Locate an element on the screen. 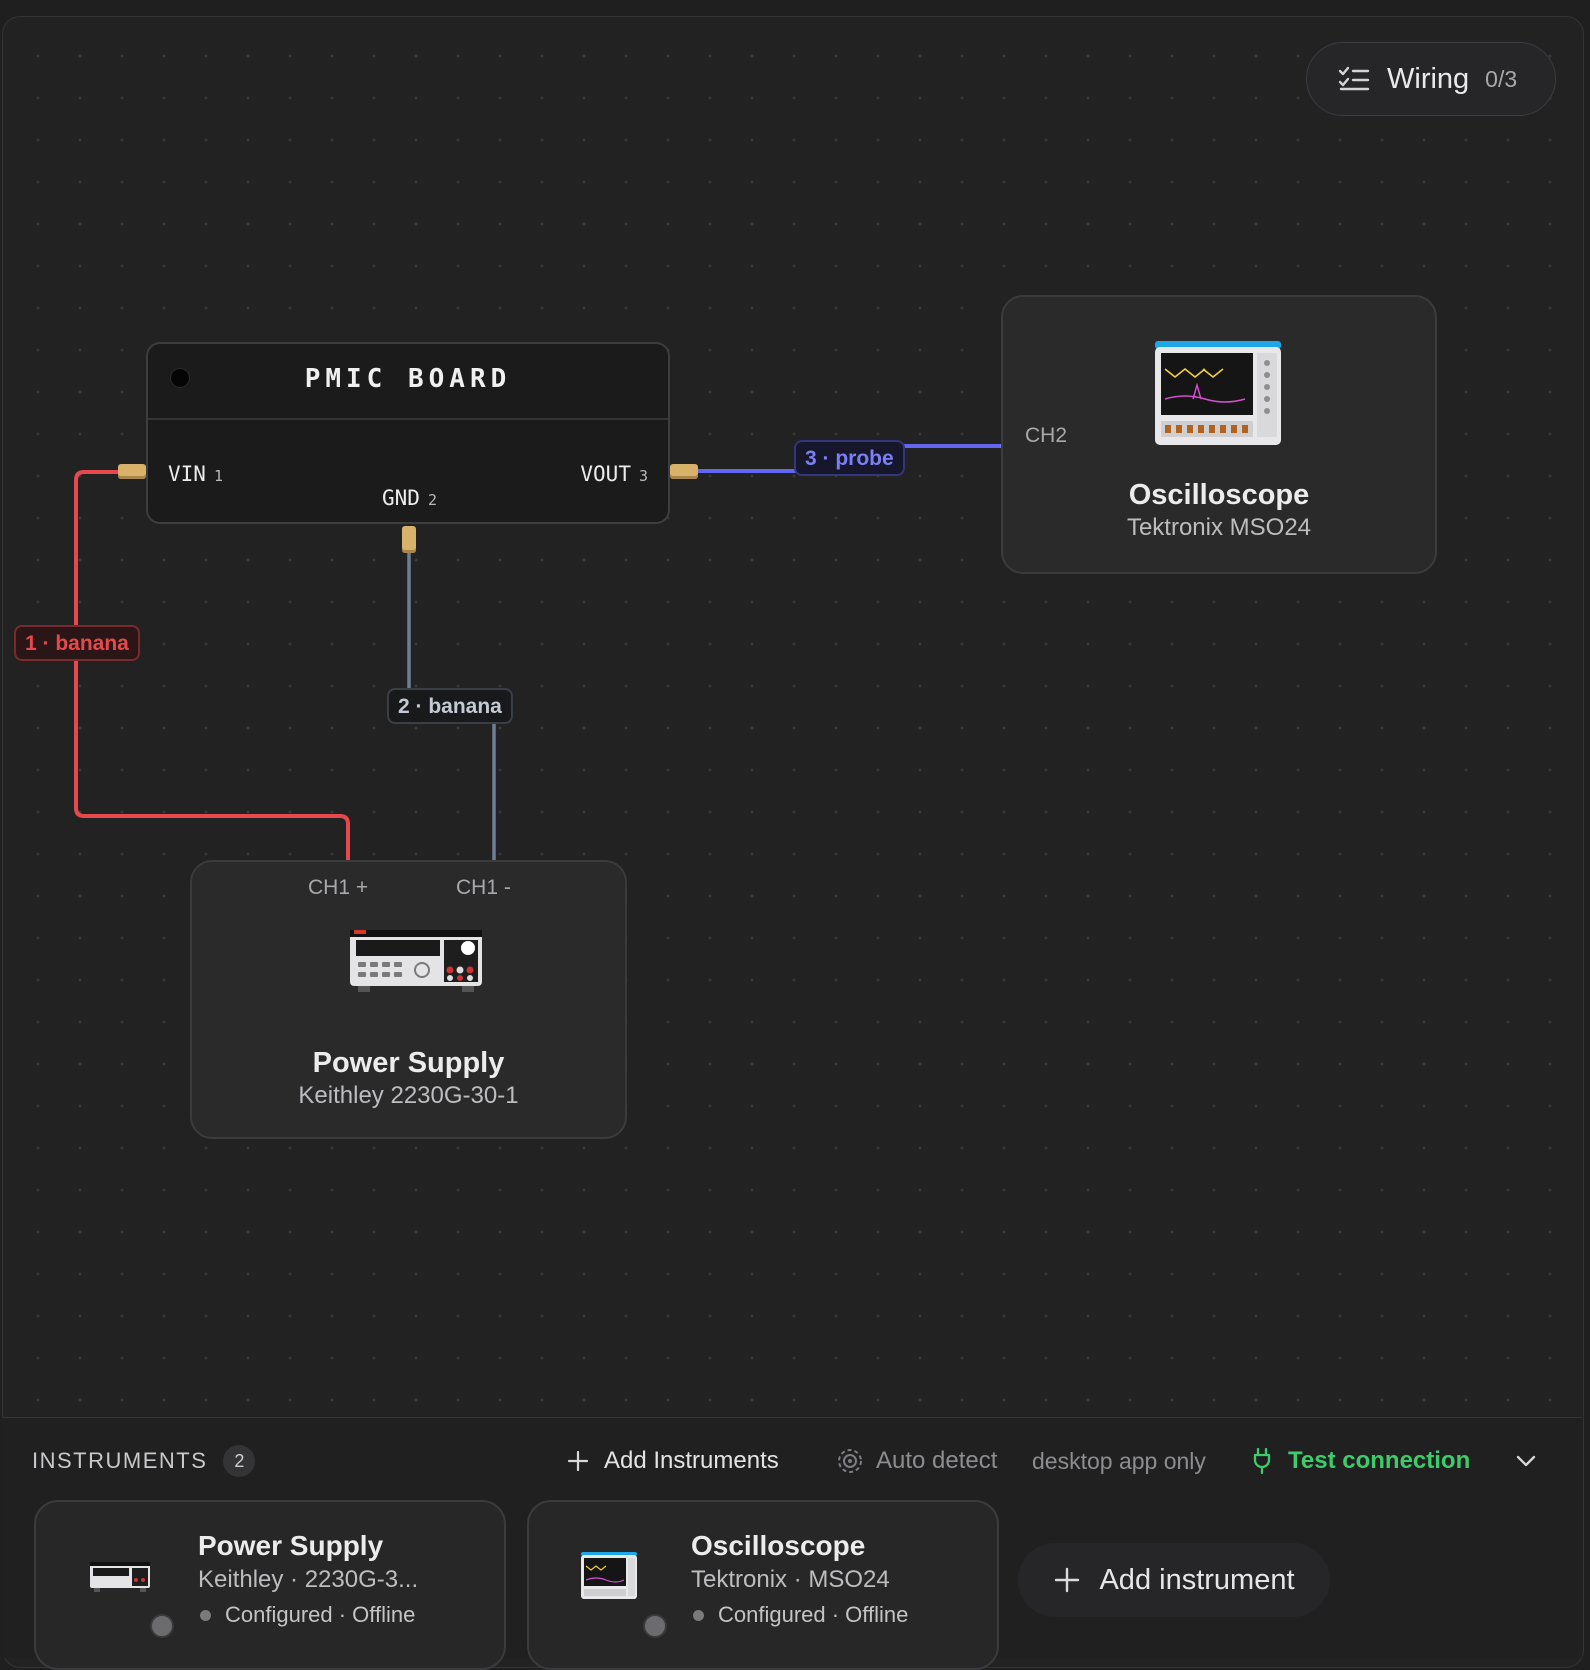 The image size is (1590, 1670). oscilloscope-thumbnail is located at coordinates (609, 1575).